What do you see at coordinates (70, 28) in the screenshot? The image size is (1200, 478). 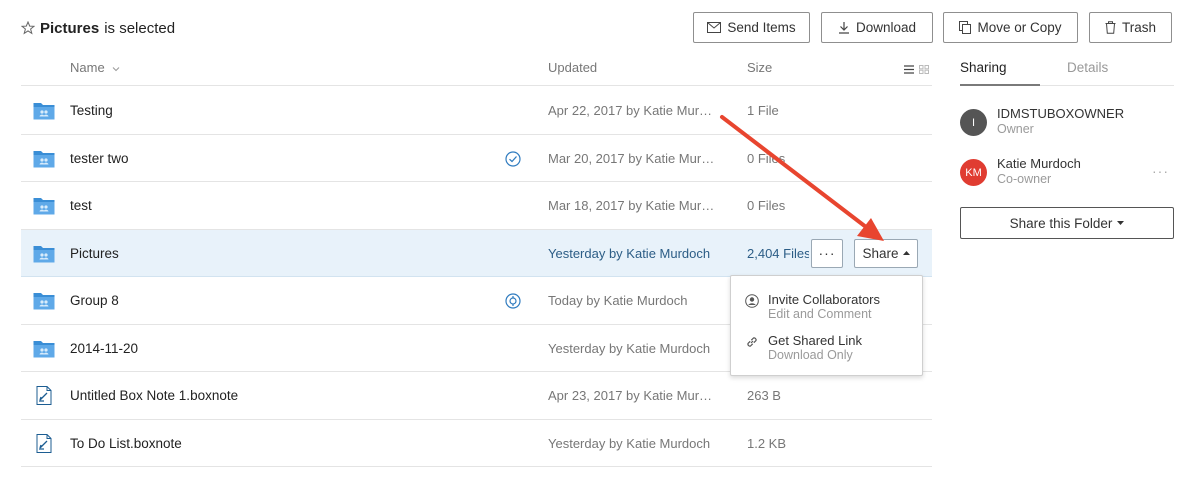 I see `selected-item-name: Pictures` at bounding box center [70, 28].